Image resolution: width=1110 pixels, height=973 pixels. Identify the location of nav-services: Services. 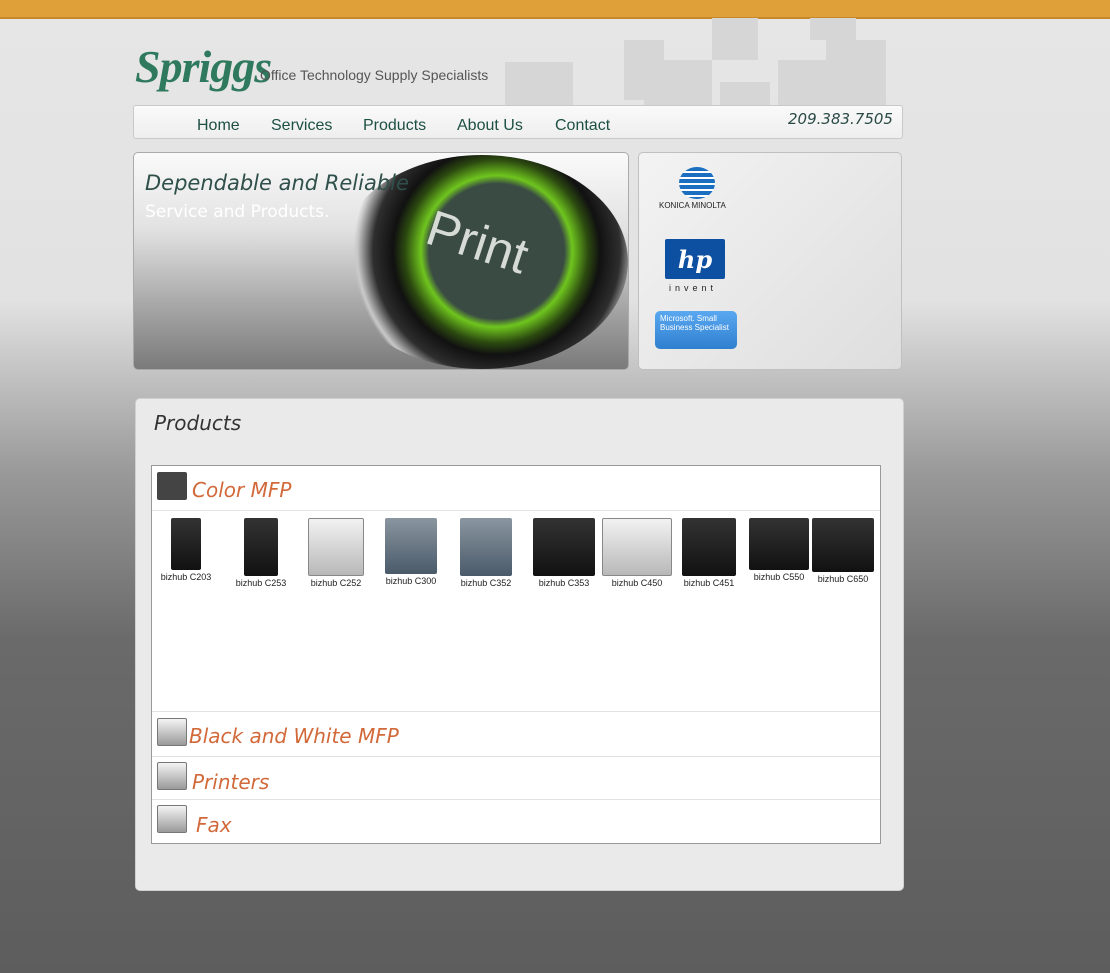
(301, 126).